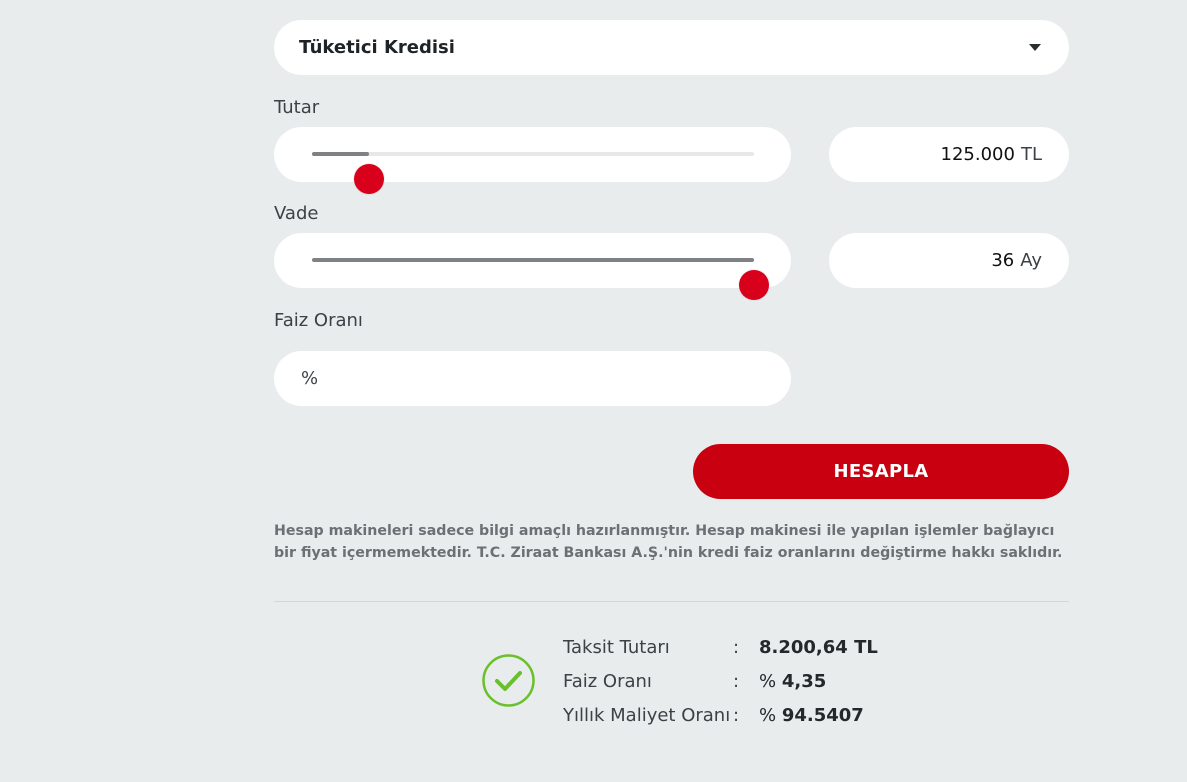 The image size is (1187, 782). I want to click on term-slider, so click(532, 266).